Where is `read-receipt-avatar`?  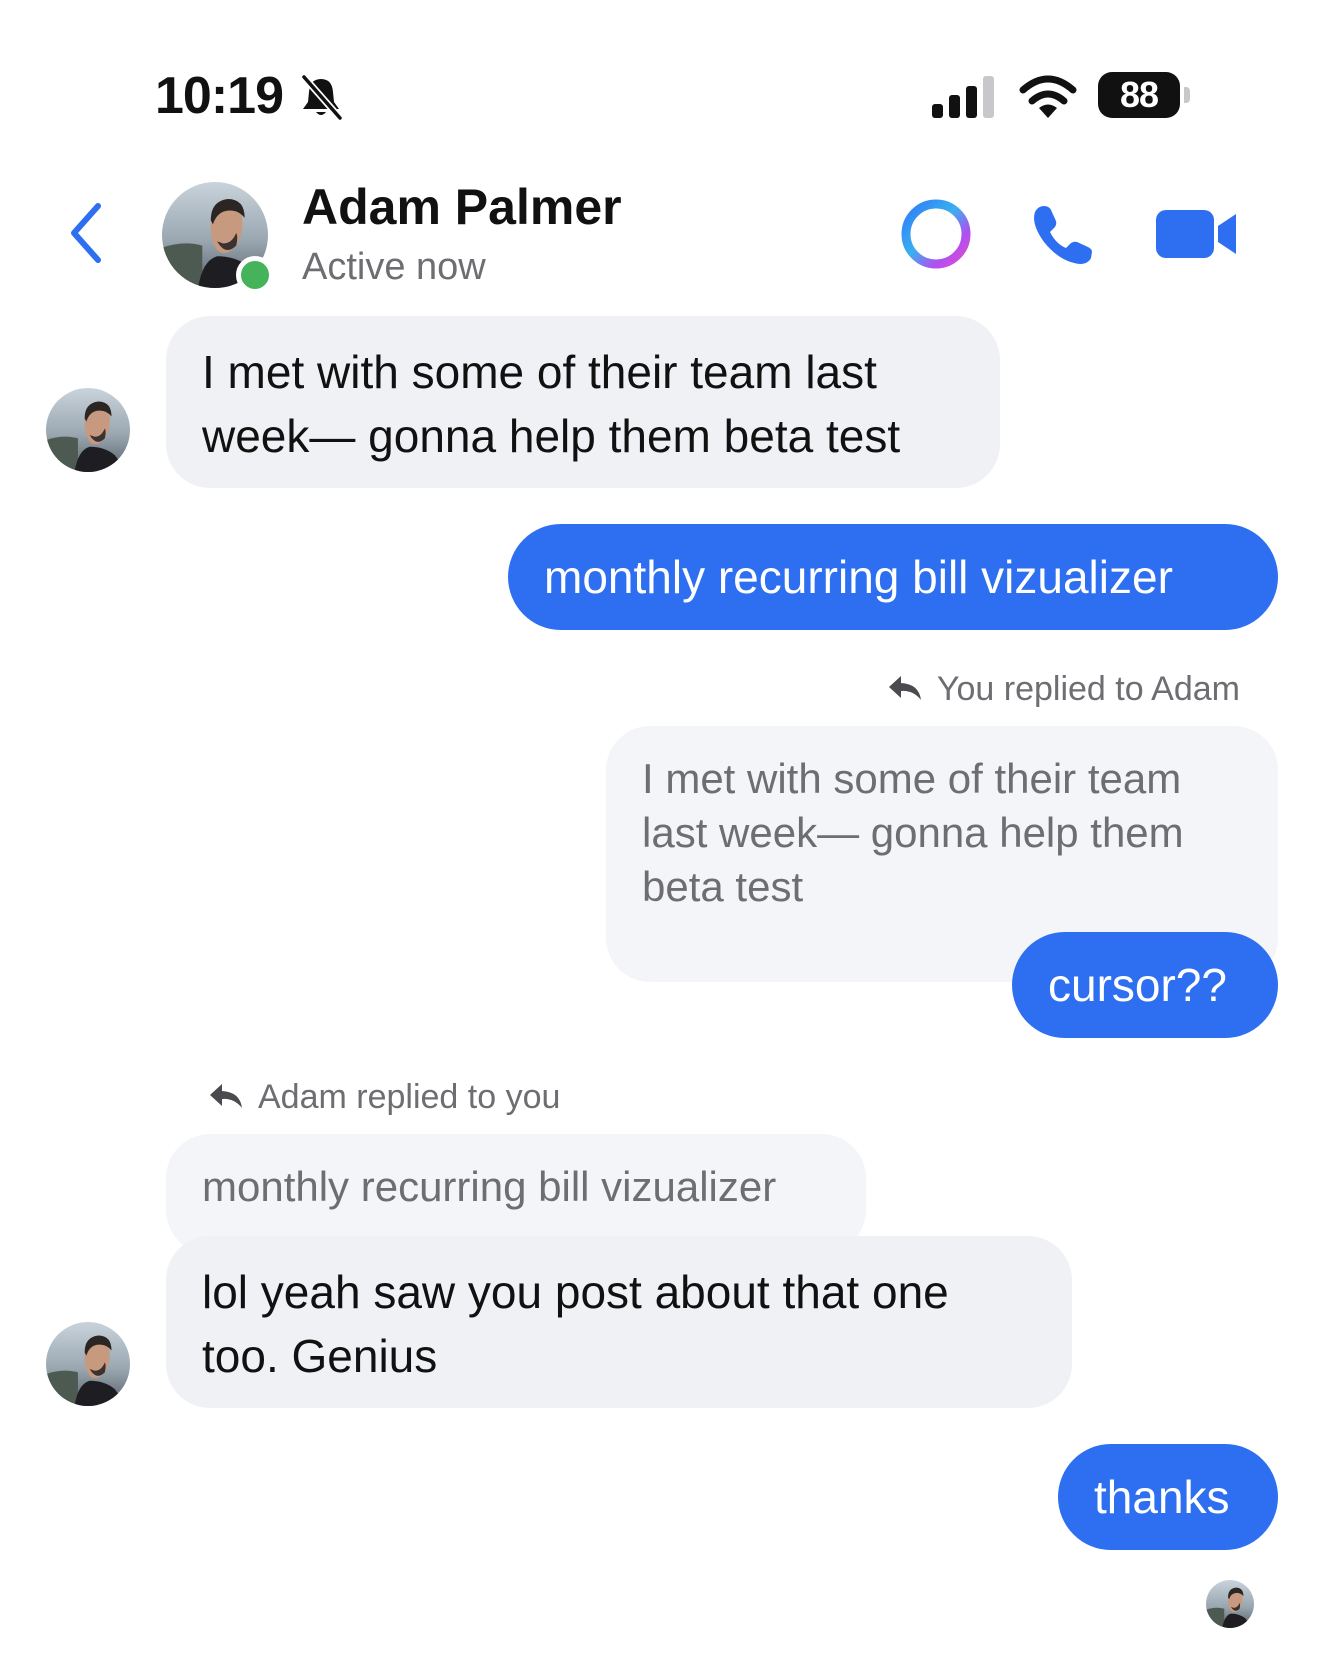 read-receipt-avatar is located at coordinates (1230, 1604).